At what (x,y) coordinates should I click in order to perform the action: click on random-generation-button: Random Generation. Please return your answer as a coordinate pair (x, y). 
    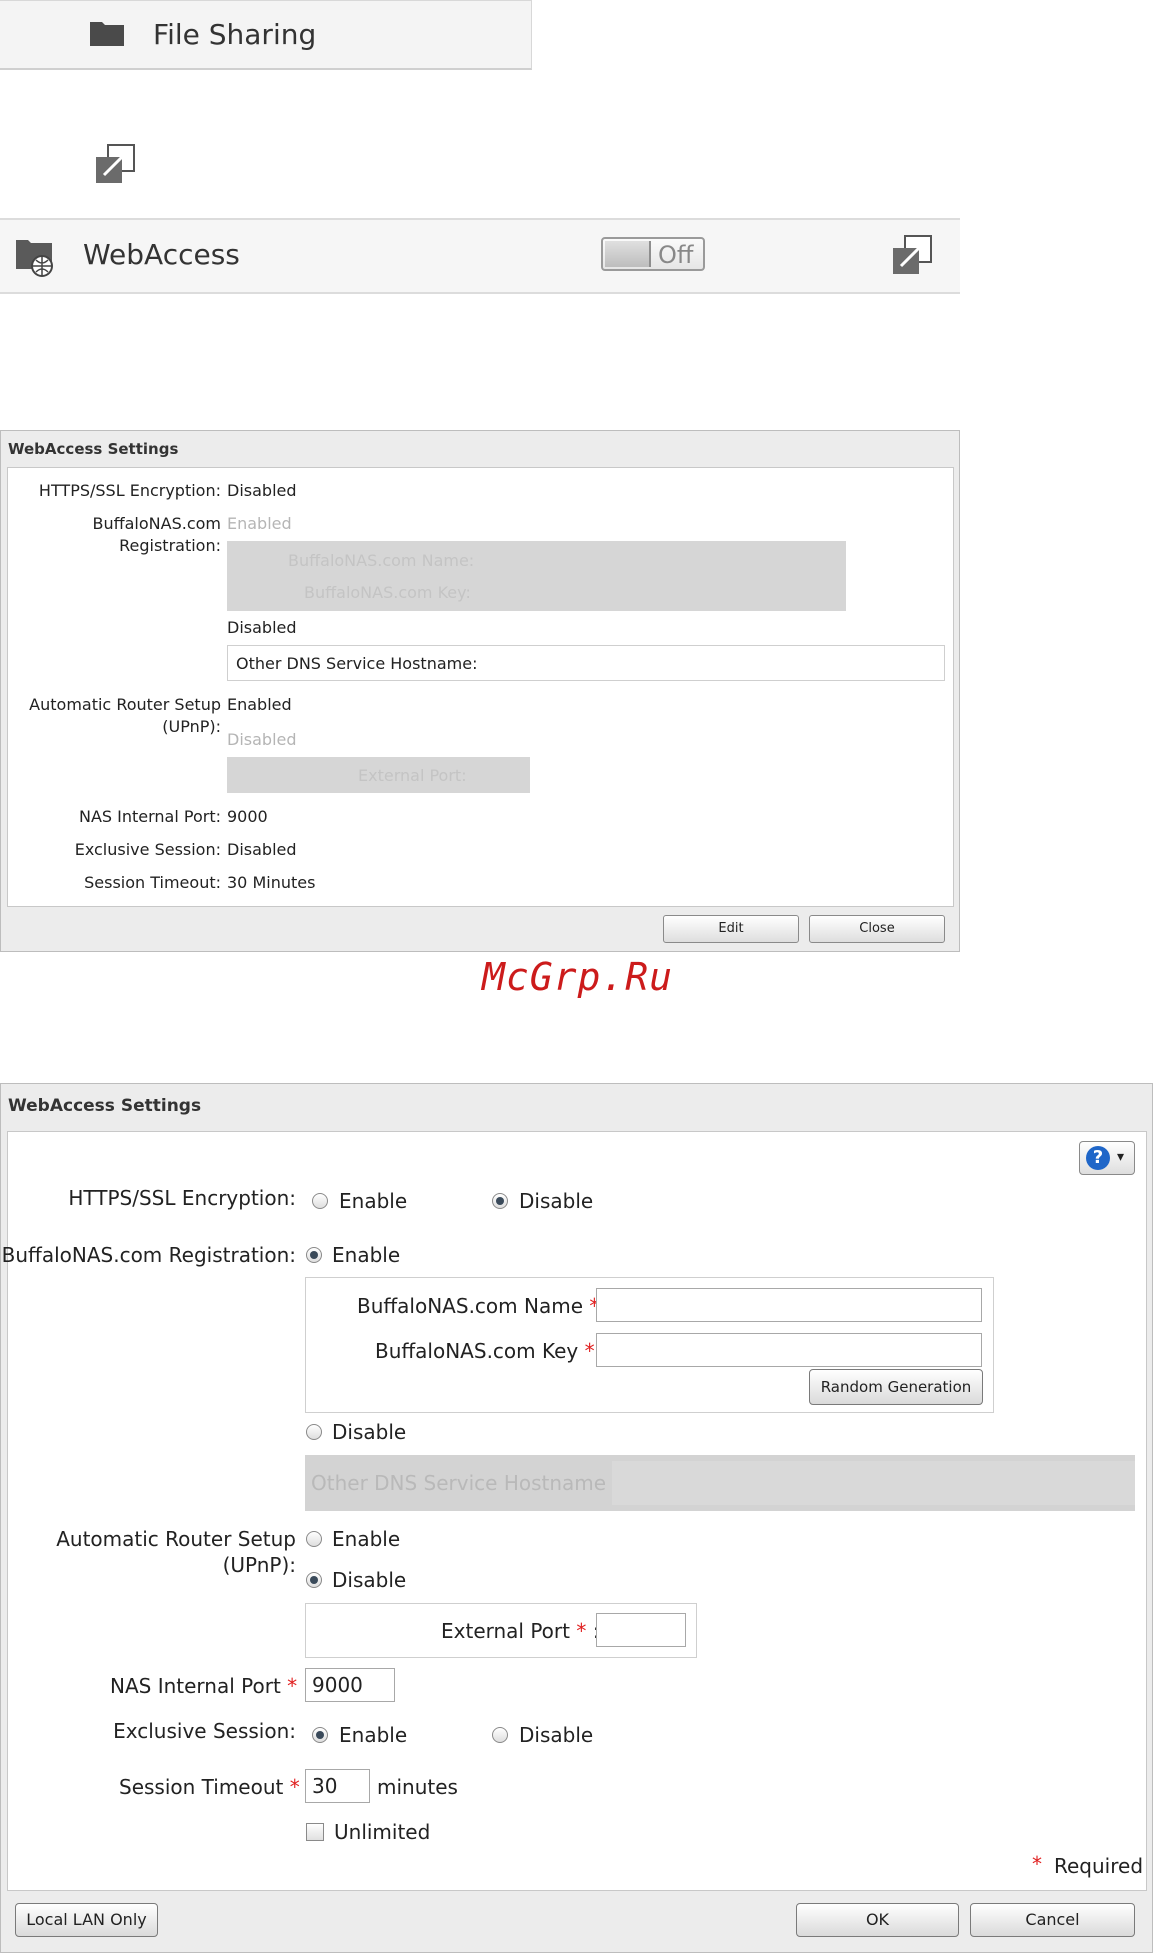
    Looking at the image, I should click on (896, 1387).